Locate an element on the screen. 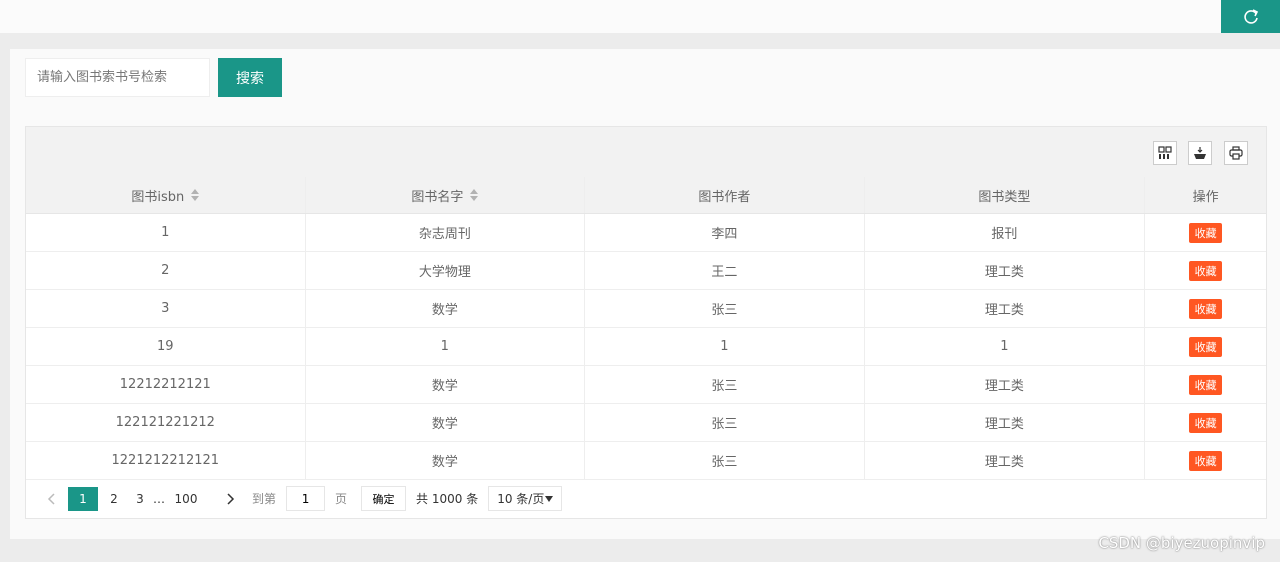 The image size is (1280, 562). page-size-select: 10 条/页 is located at coordinates (525, 498).